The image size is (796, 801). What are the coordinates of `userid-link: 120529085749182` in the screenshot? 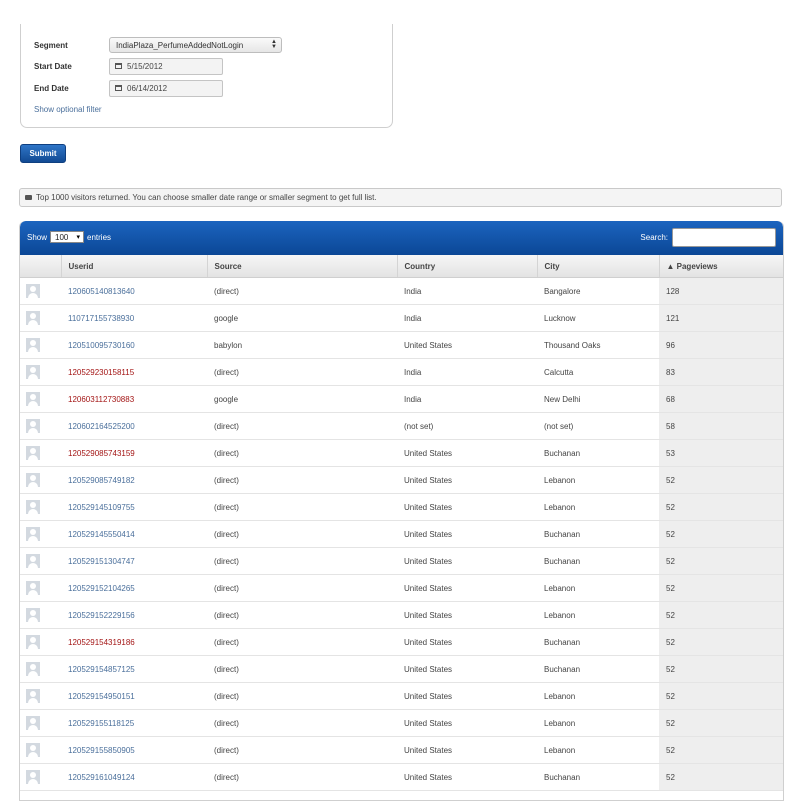 It's located at (101, 480).